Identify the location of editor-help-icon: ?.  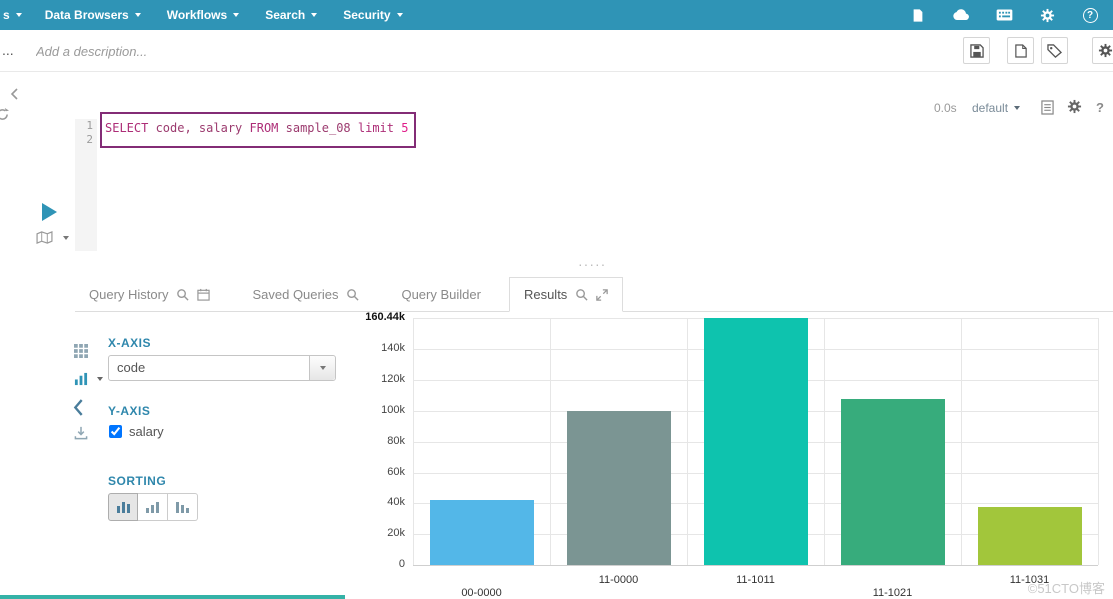
(1100, 107).